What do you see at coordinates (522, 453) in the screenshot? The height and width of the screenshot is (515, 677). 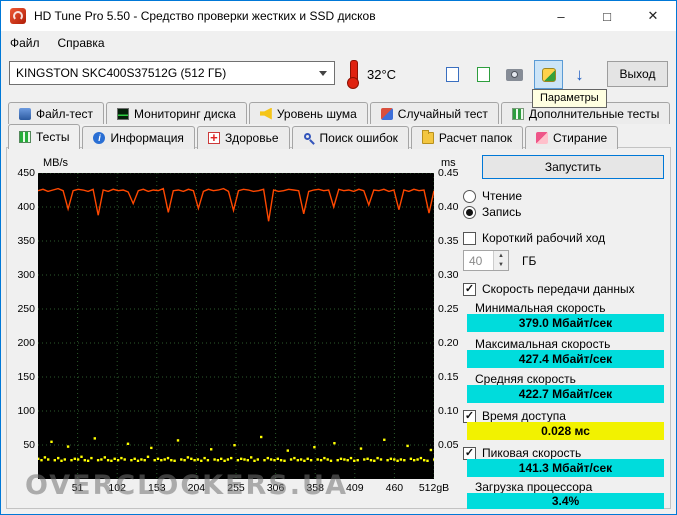 I see `burst-rate-checkbox: Пиковая скорость` at bounding box center [522, 453].